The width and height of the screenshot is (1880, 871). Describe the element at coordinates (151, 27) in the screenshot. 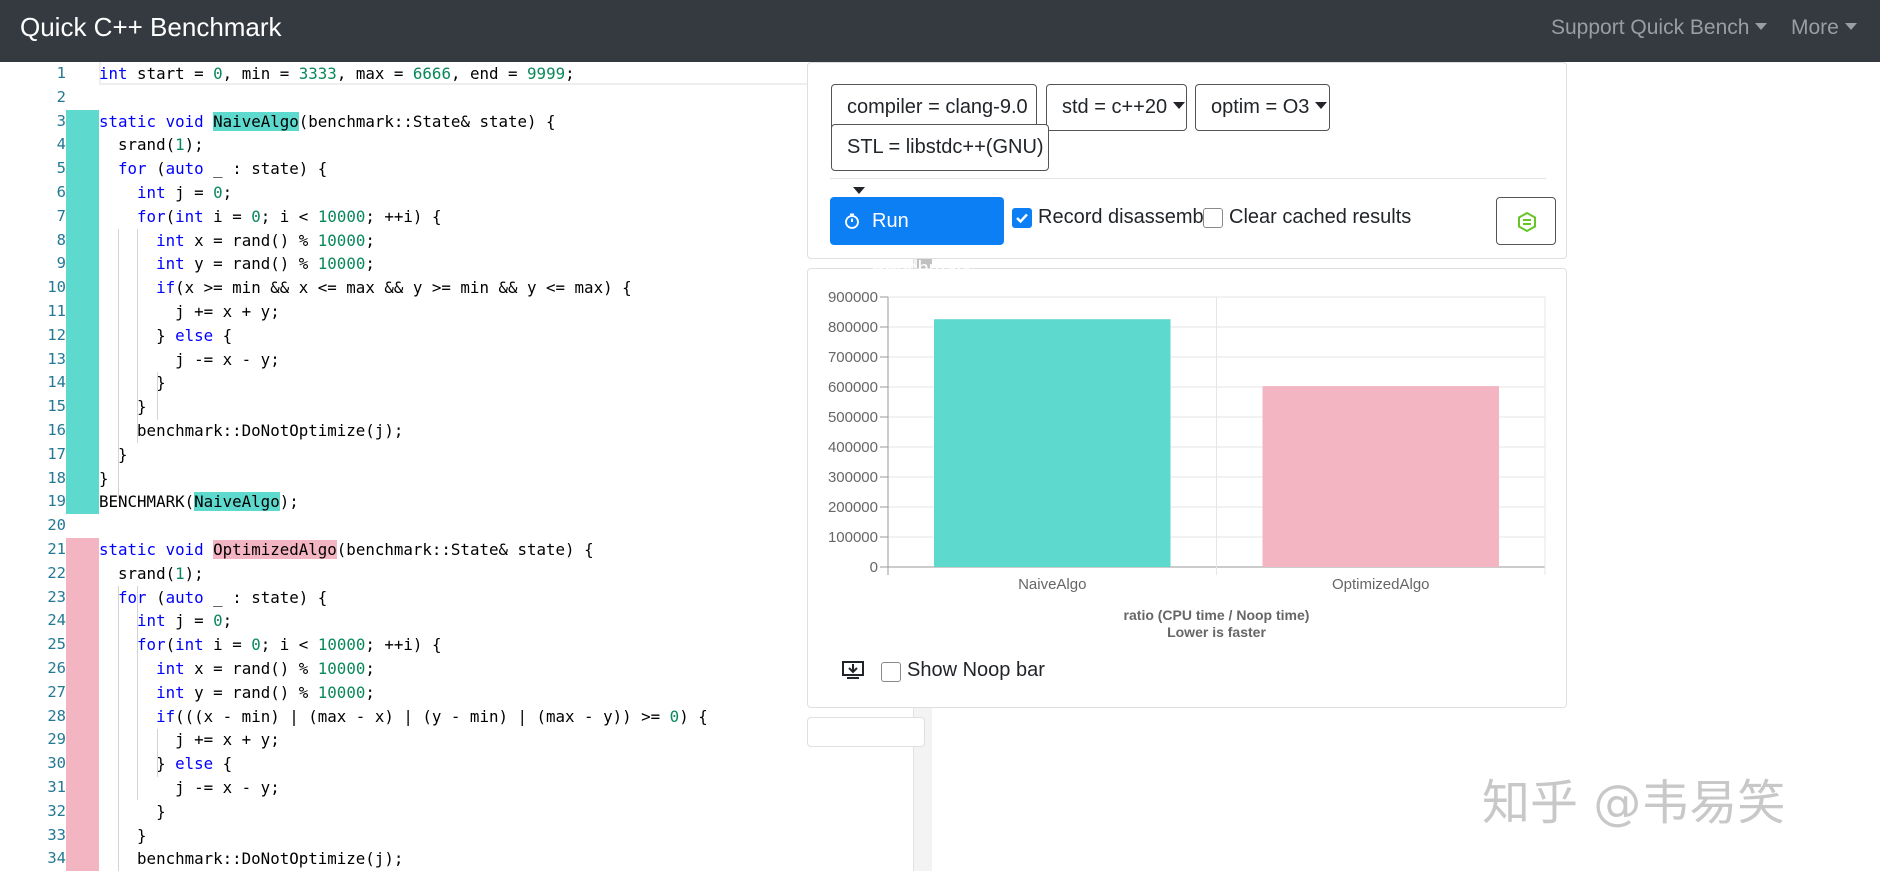

I see `app-title: Quick C++ Benchmark` at that location.